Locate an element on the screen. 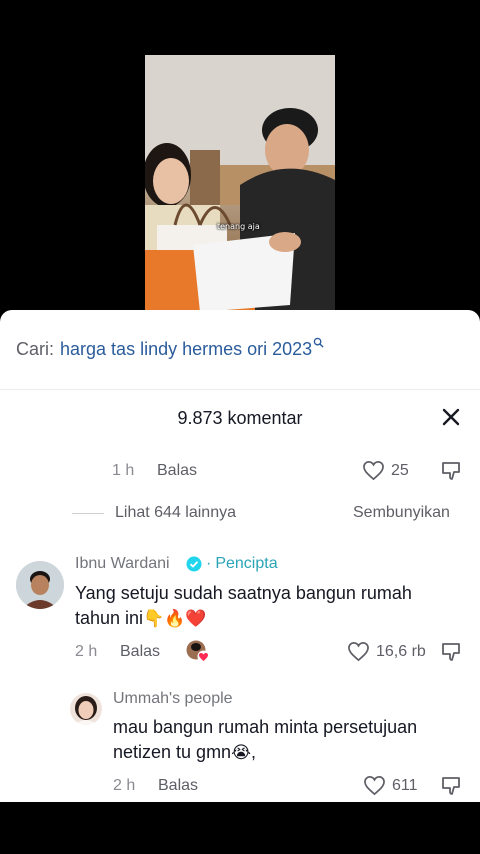  hide-replies: Sembunyikan is located at coordinates (401, 513).